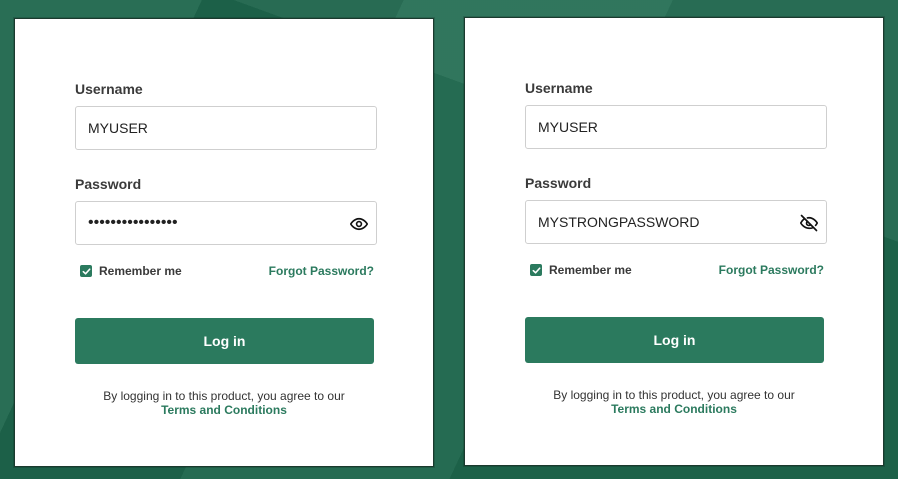 The width and height of the screenshot is (898, 479). What do you see at coordinates (809, 223) in the screenshot?
I see `eye-slash-icon` at bounding box center [809, 223].